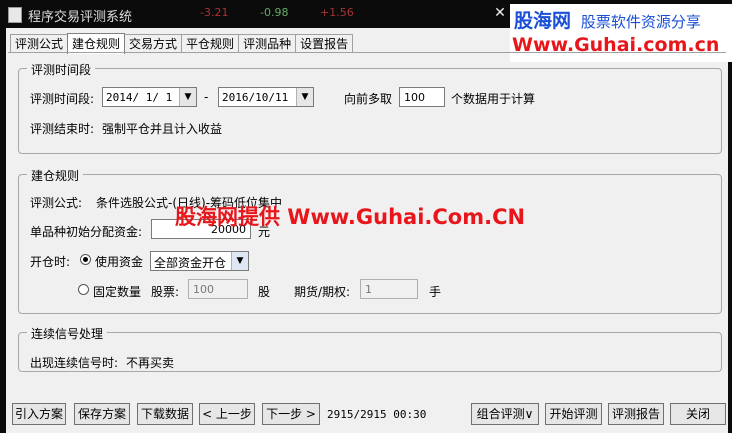 Image resolution: width=732 pixels, height=433 pixels. I want to click on period-legend: 评测时间段, so click(61, 69).